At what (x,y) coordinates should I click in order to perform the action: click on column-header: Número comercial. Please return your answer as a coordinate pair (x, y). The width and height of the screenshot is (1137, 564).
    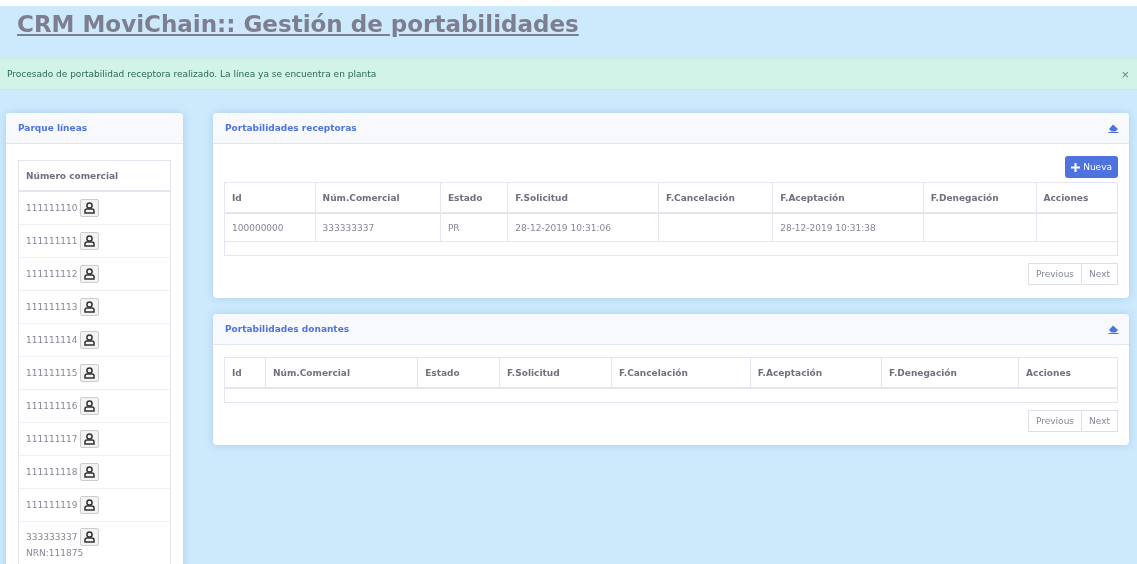
    Looking at the image, I should click on (72, 175).